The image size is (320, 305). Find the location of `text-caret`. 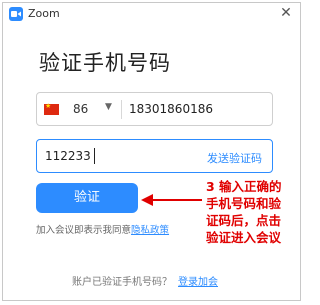

text-caret is located at coordinates (94, 156).